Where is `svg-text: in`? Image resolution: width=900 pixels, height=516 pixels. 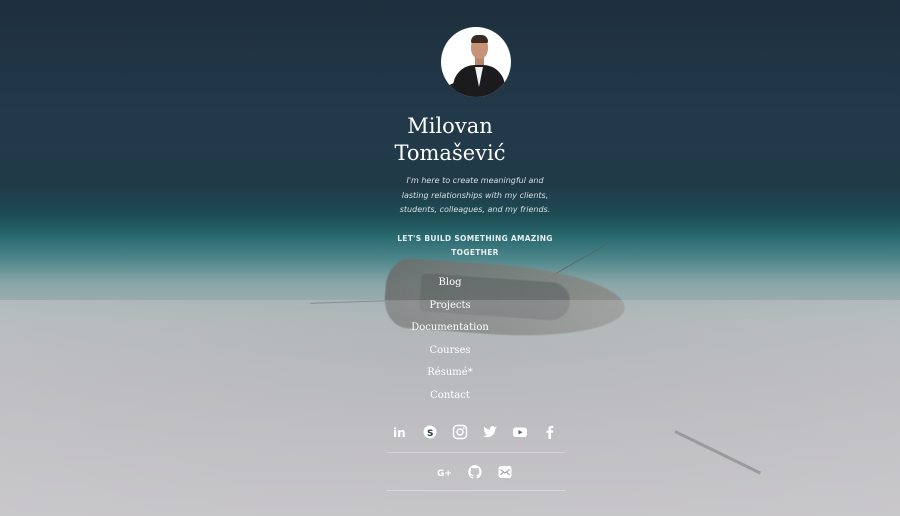
svg-text: in is located at coordinates (399, 433).